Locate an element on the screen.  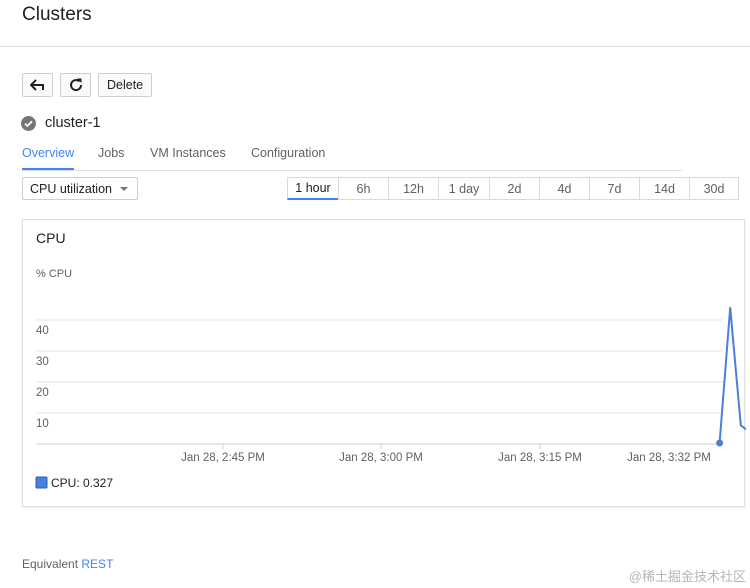
page-title: Clusters is located at coordinates (57, 14).